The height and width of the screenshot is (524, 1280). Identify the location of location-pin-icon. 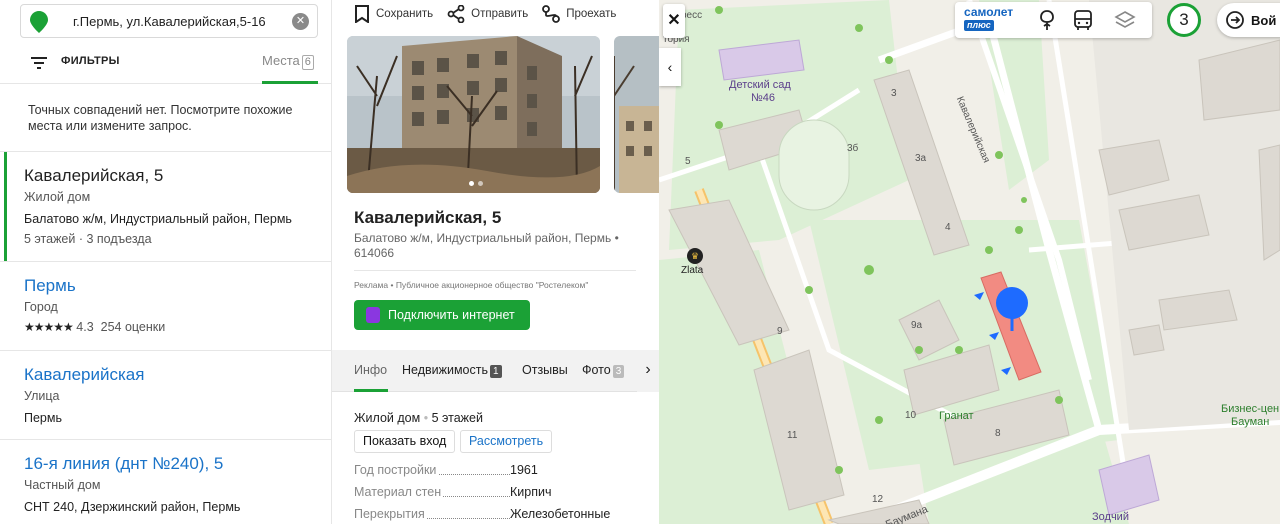
(39, 22).